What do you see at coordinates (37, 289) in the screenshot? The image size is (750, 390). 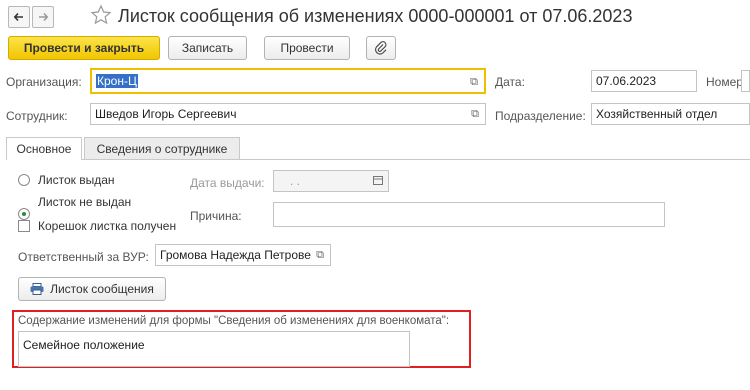 I see `printer-icon` at bounding box center [37, 289].